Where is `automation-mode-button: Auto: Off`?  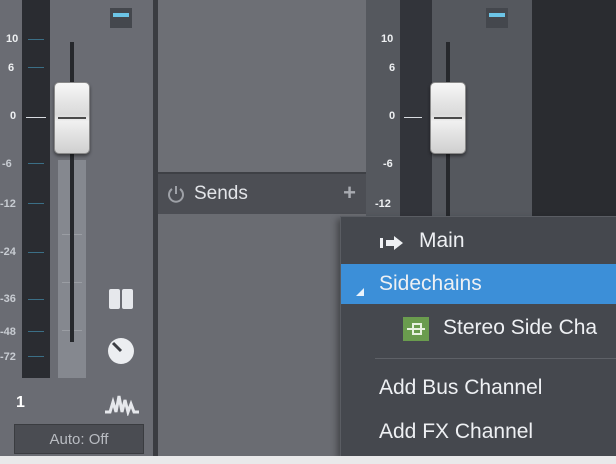
automation-mode-button: Auto: Off is located at coordinates (79, 439).